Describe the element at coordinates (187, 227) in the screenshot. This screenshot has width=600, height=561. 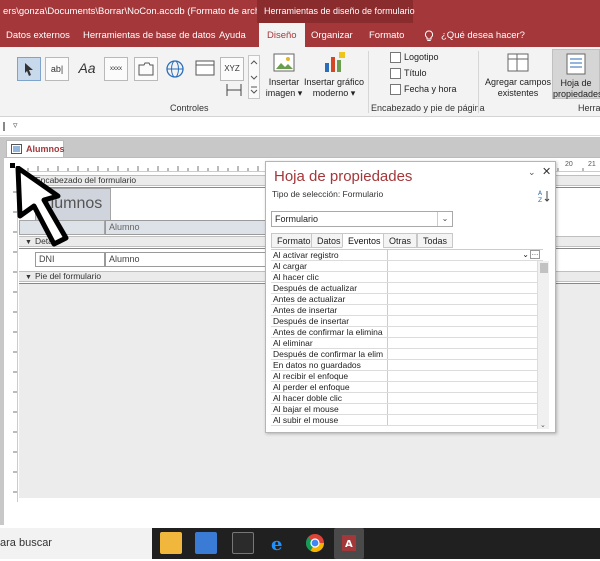
I see `header-field-label: Alumno` at that location.